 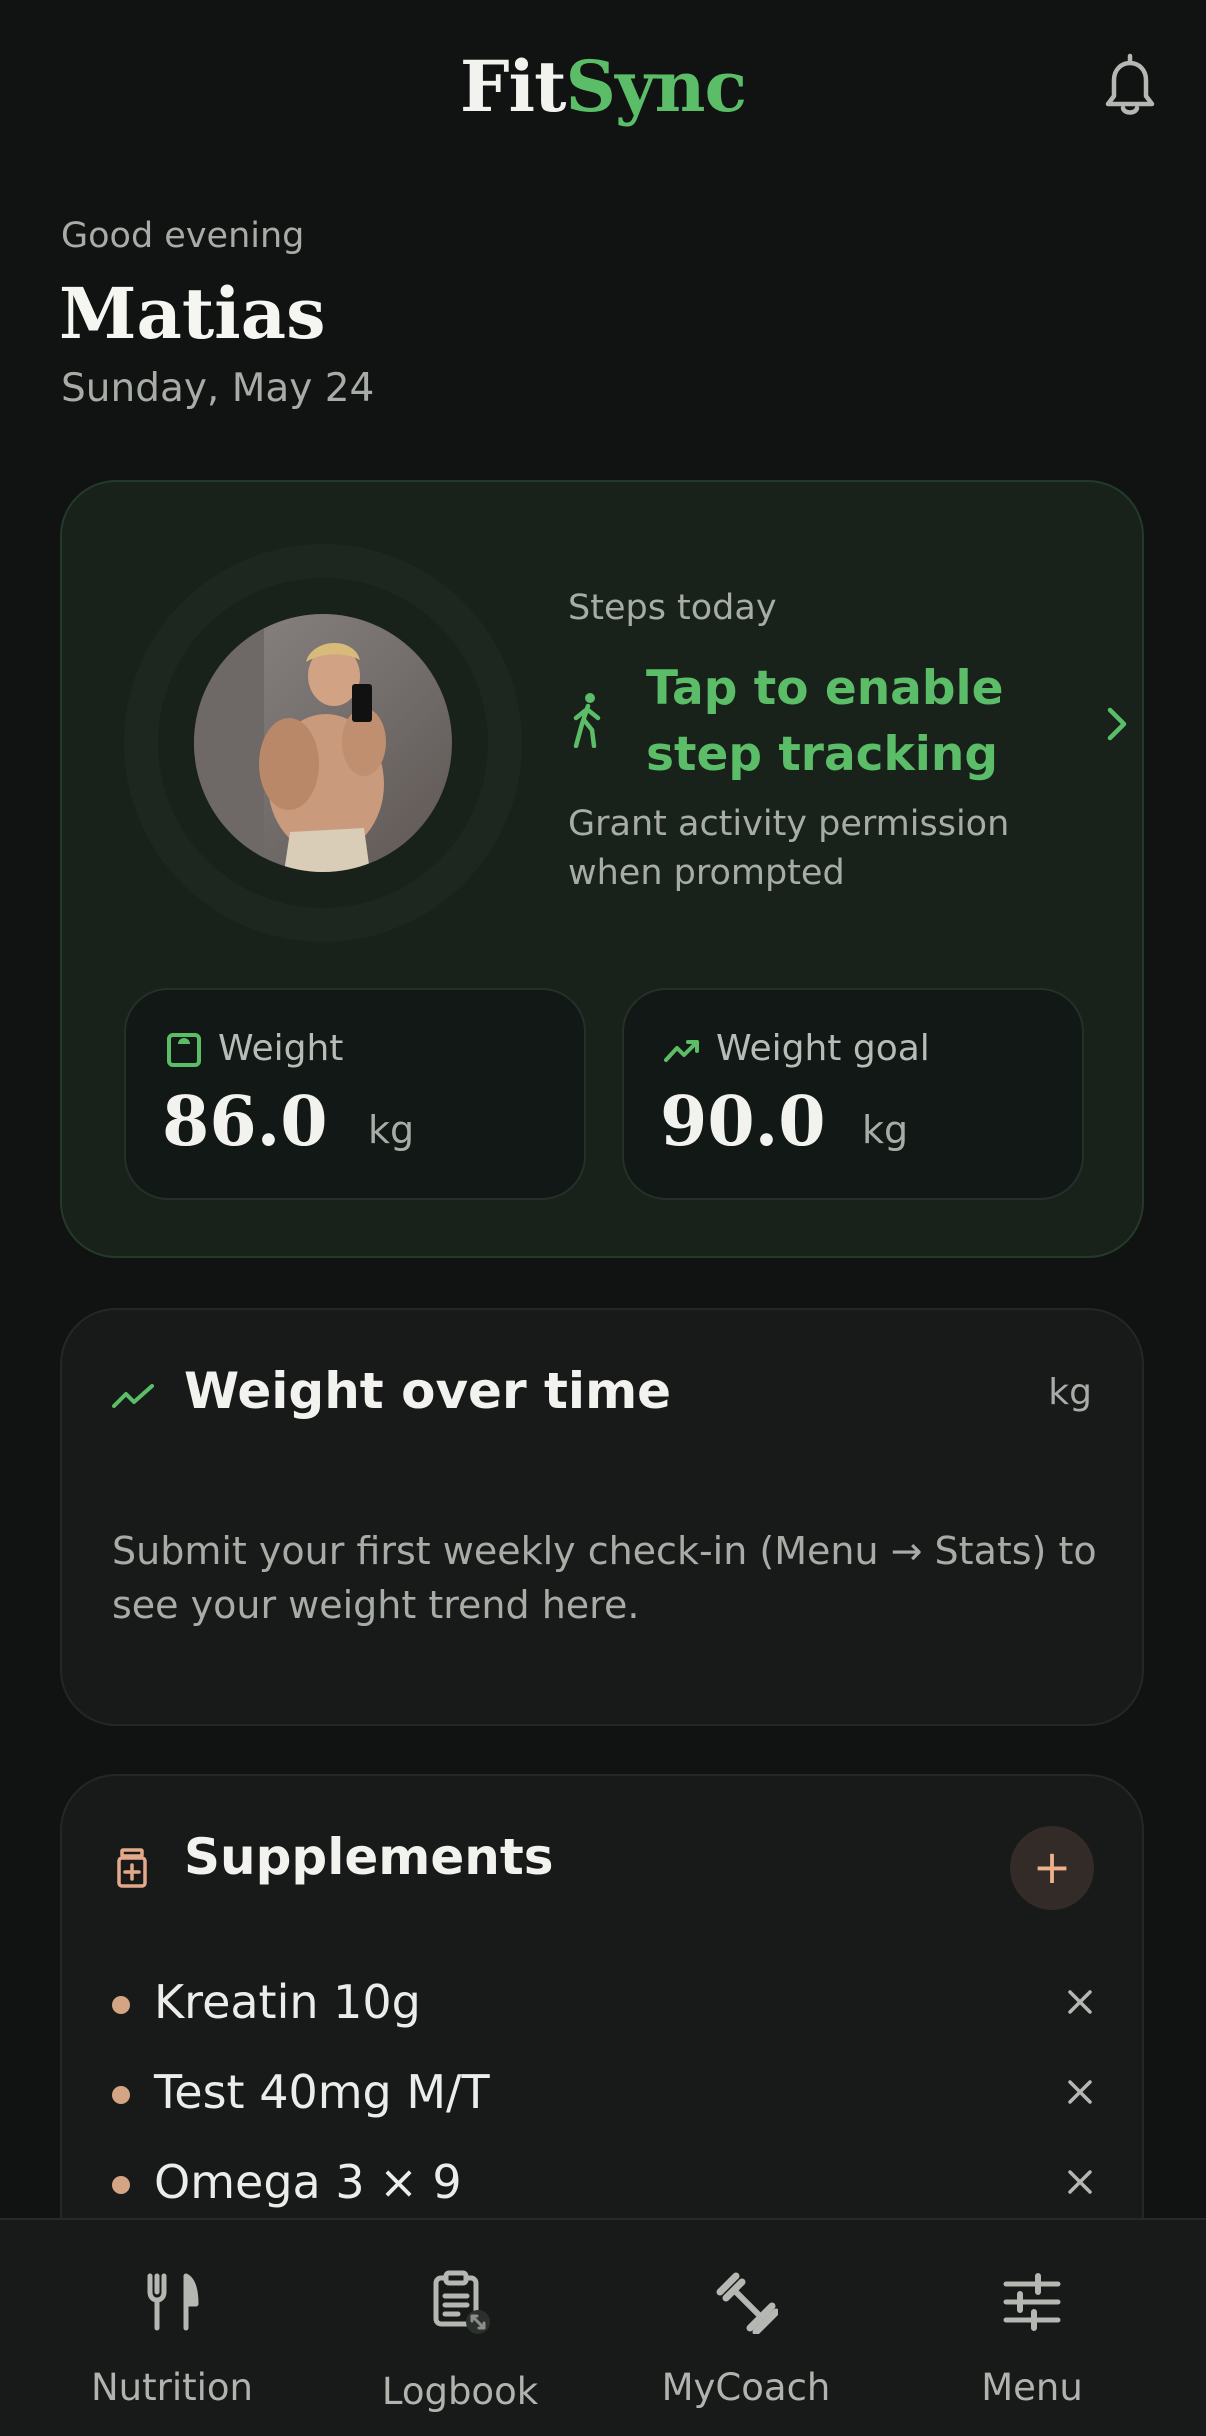 I want to click on nav-label: Logbook, so click(x=460, y=2391).